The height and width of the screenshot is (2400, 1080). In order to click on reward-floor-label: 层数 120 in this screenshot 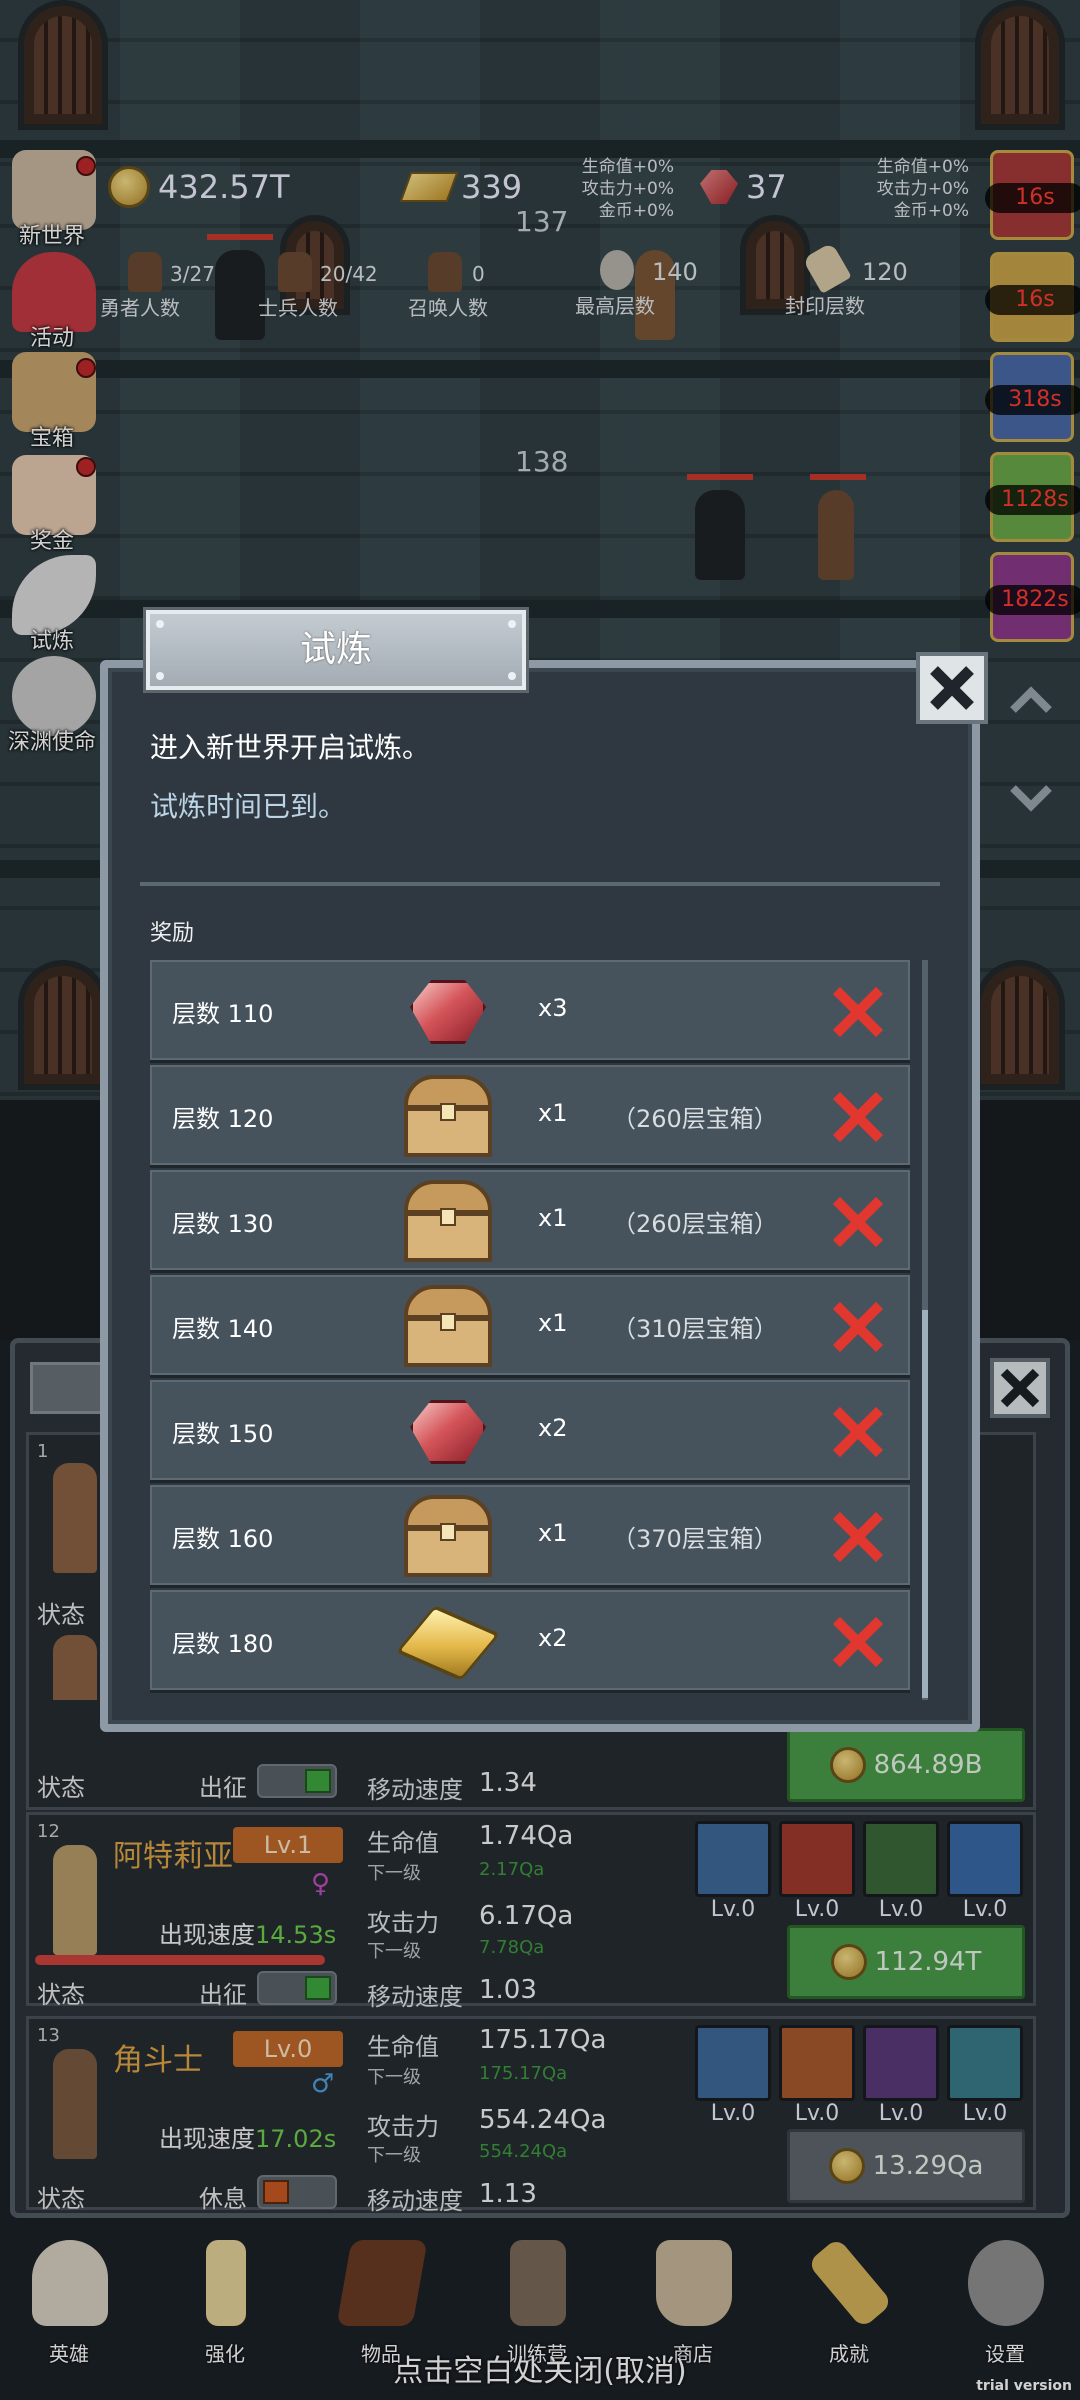, I will do `click(223, 1119)`.